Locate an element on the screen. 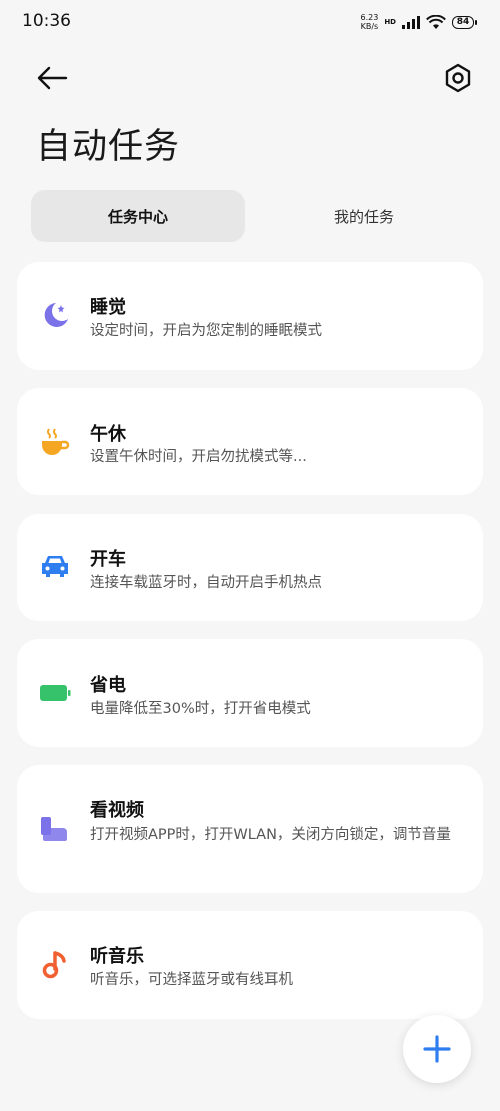 This screenshot has height=1111, width=500. signal-icon is located at coordinates (411, 22).